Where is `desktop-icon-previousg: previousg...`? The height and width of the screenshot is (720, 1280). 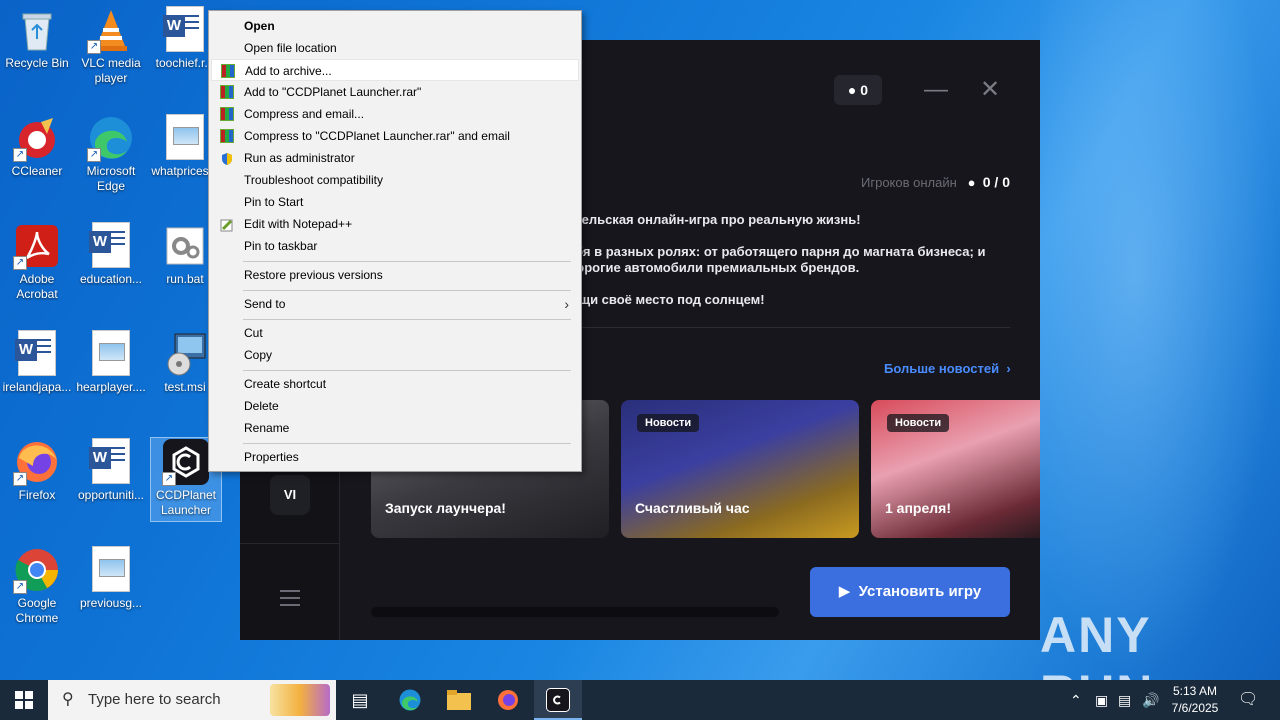 desktop-icon-previousg: previousg... is located at coordinates (111, 578).